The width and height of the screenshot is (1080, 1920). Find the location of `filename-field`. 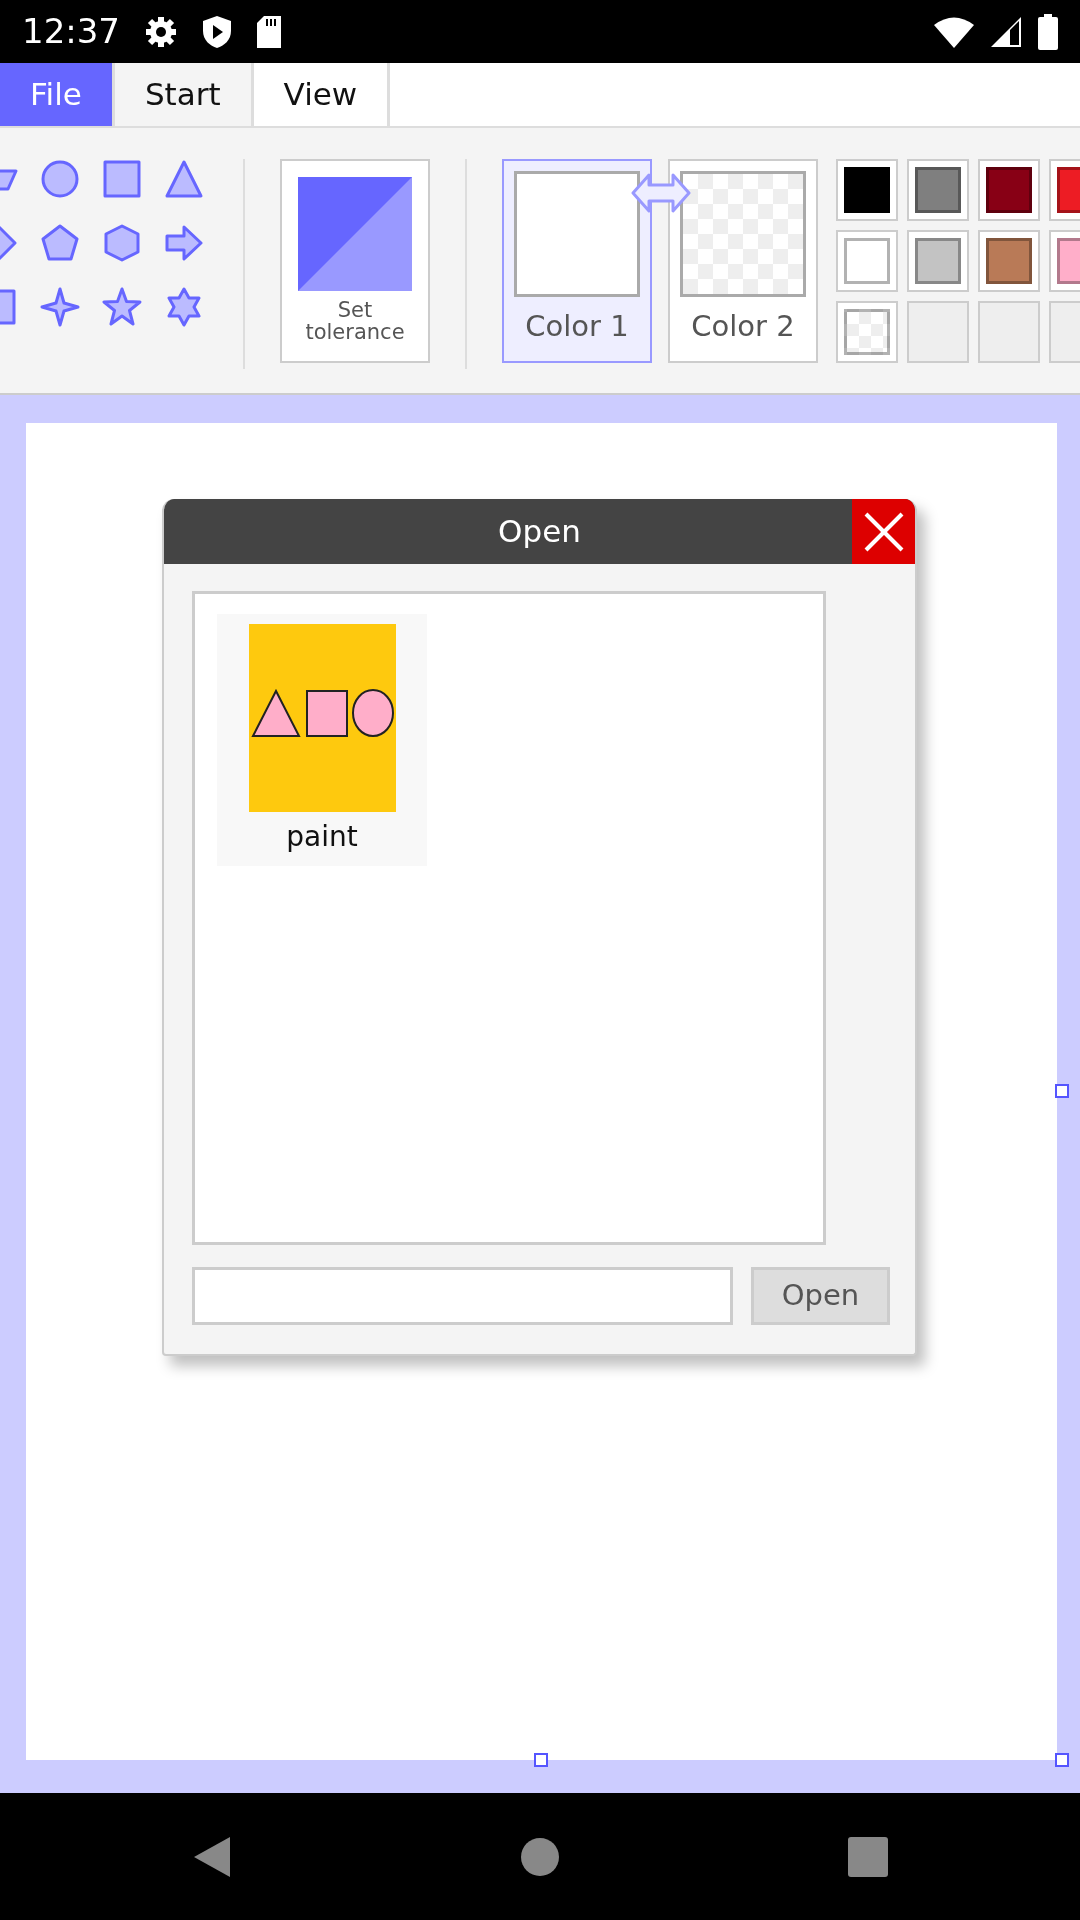

filename-field is located at coordinates (462, 1296).